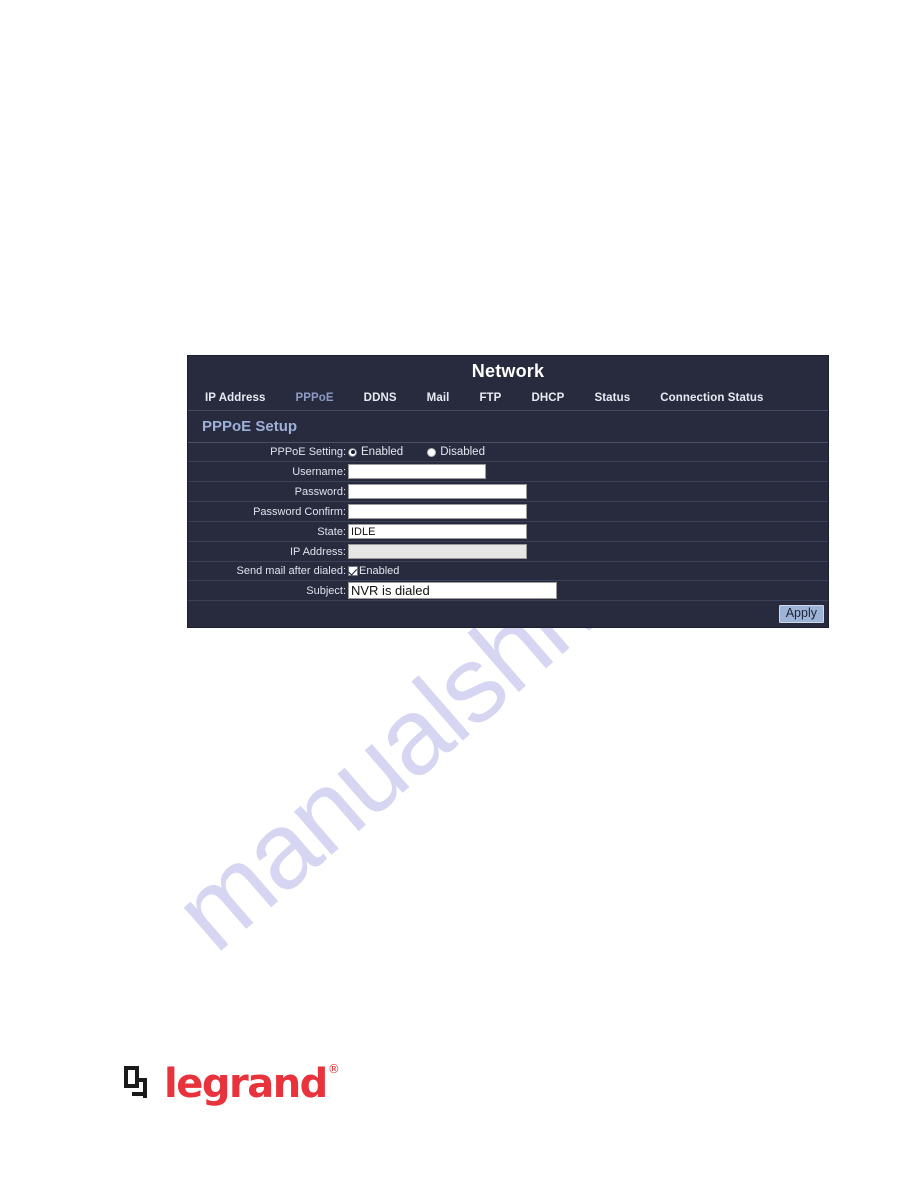 This screenshot has width=918, height=1188. I want to click on legrand-wordmark: legrand, so click(246, 1084).